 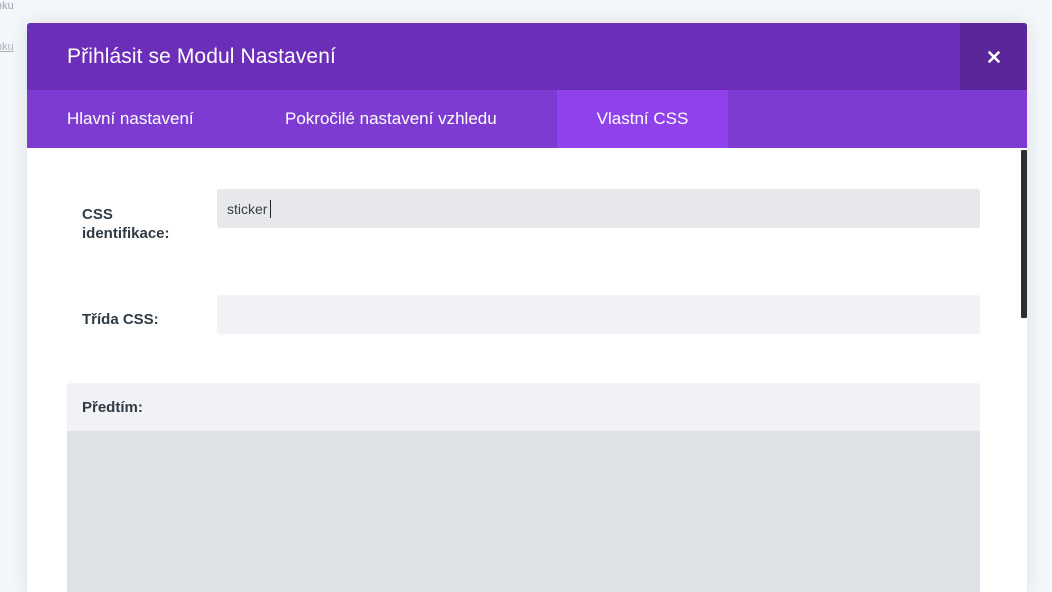 I want to click on before-css-label: Předtím:, so click(x=523, y=407).